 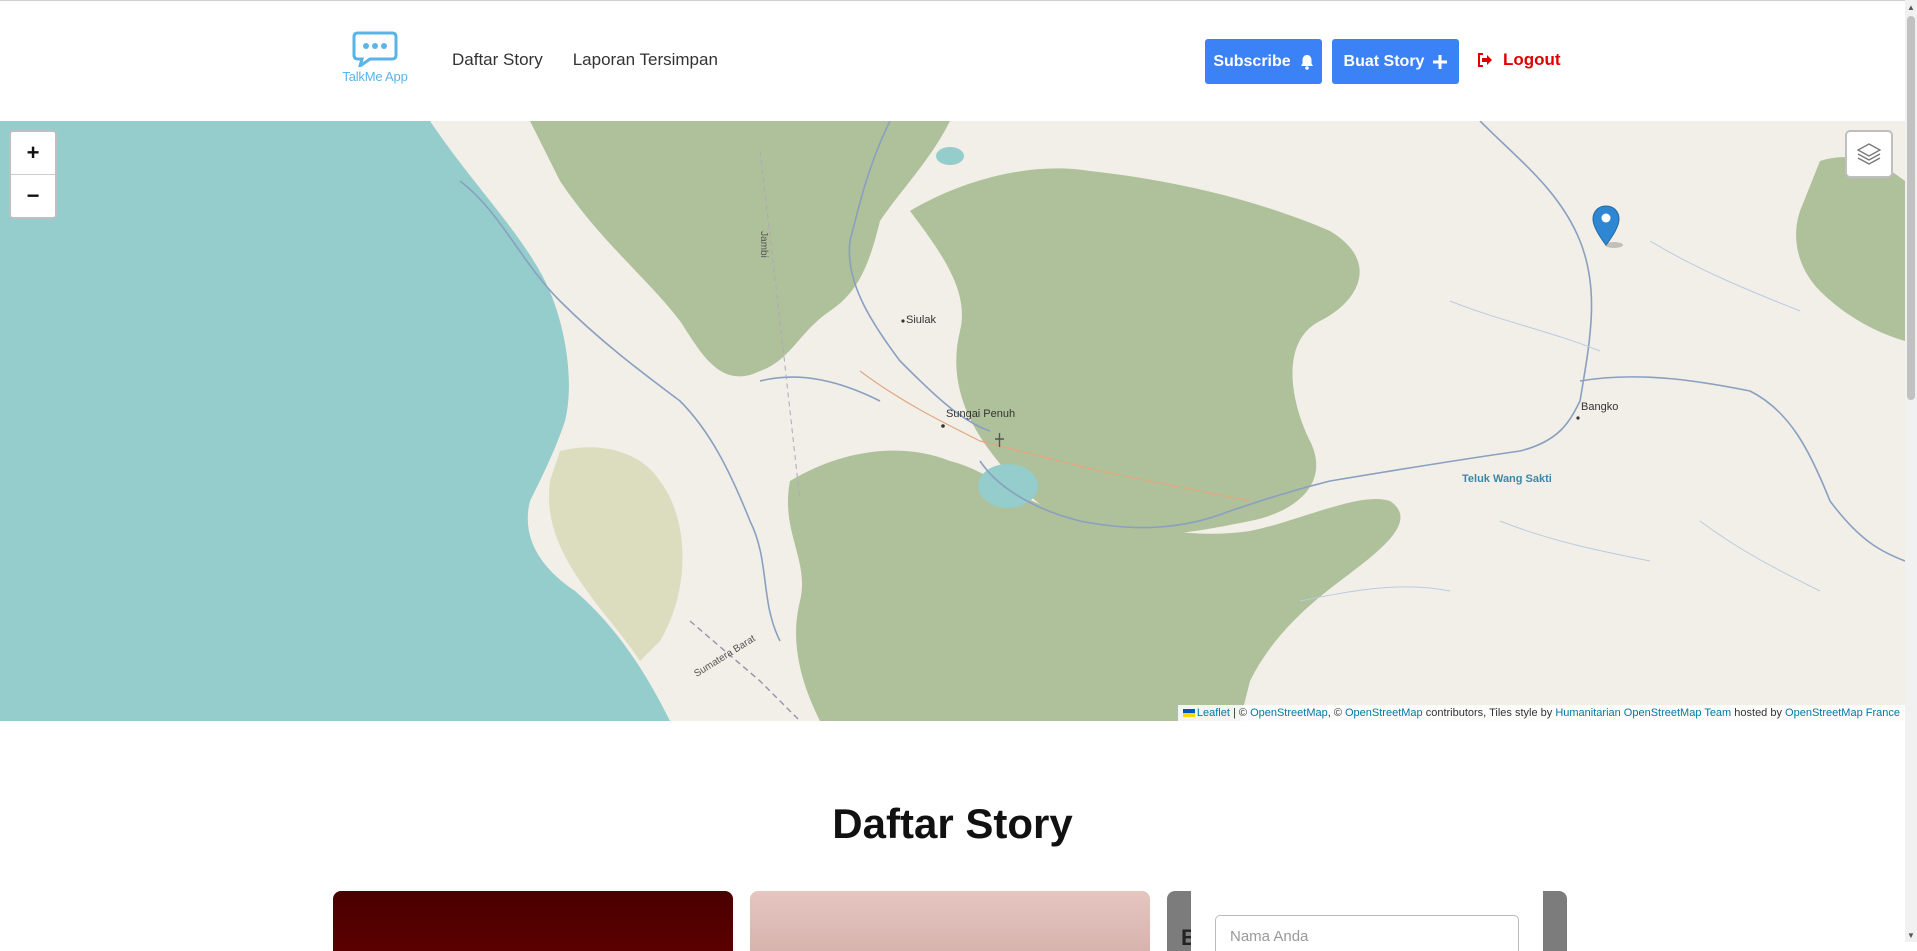 I want to click on story-marker, so click(x=1609, y=229).